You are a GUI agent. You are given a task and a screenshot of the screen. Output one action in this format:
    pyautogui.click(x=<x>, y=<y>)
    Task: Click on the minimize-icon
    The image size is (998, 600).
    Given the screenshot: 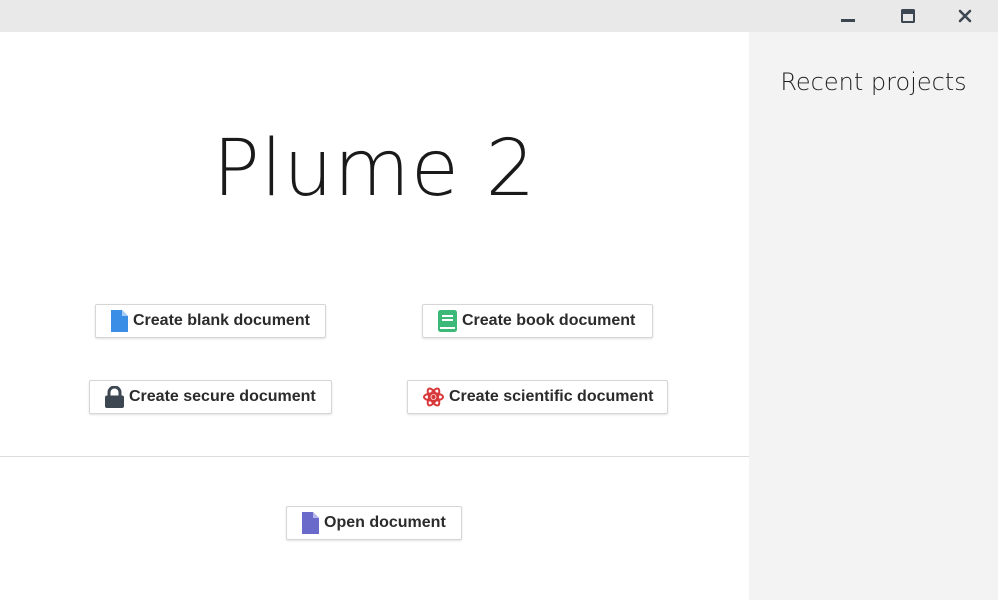 What is the action you would take?
    pyautogui.click(x=848, y=16)
    